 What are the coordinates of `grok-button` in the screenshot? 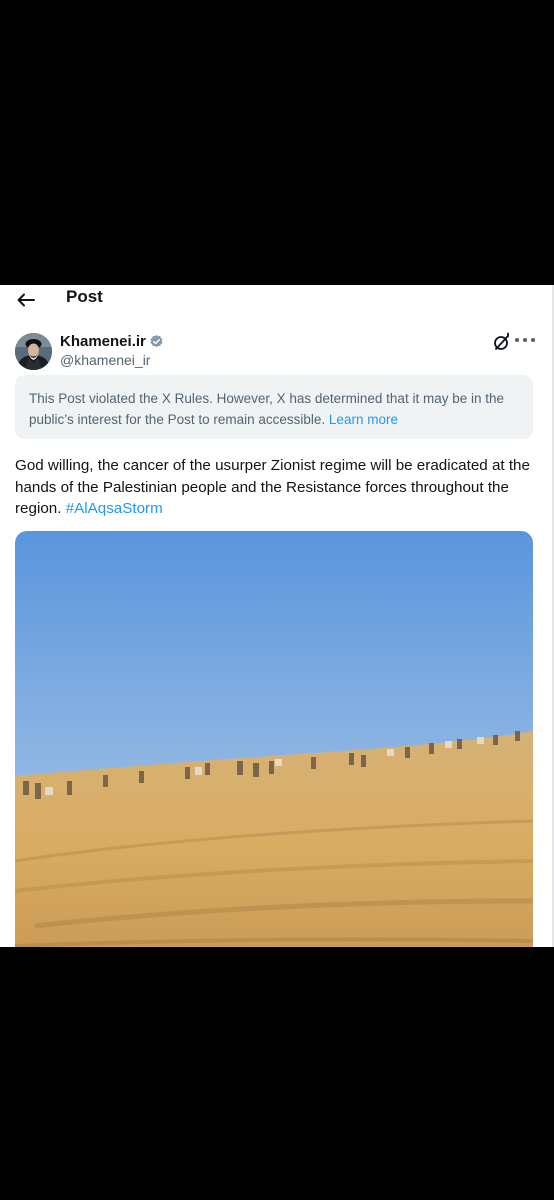 It's located at (502, 342).